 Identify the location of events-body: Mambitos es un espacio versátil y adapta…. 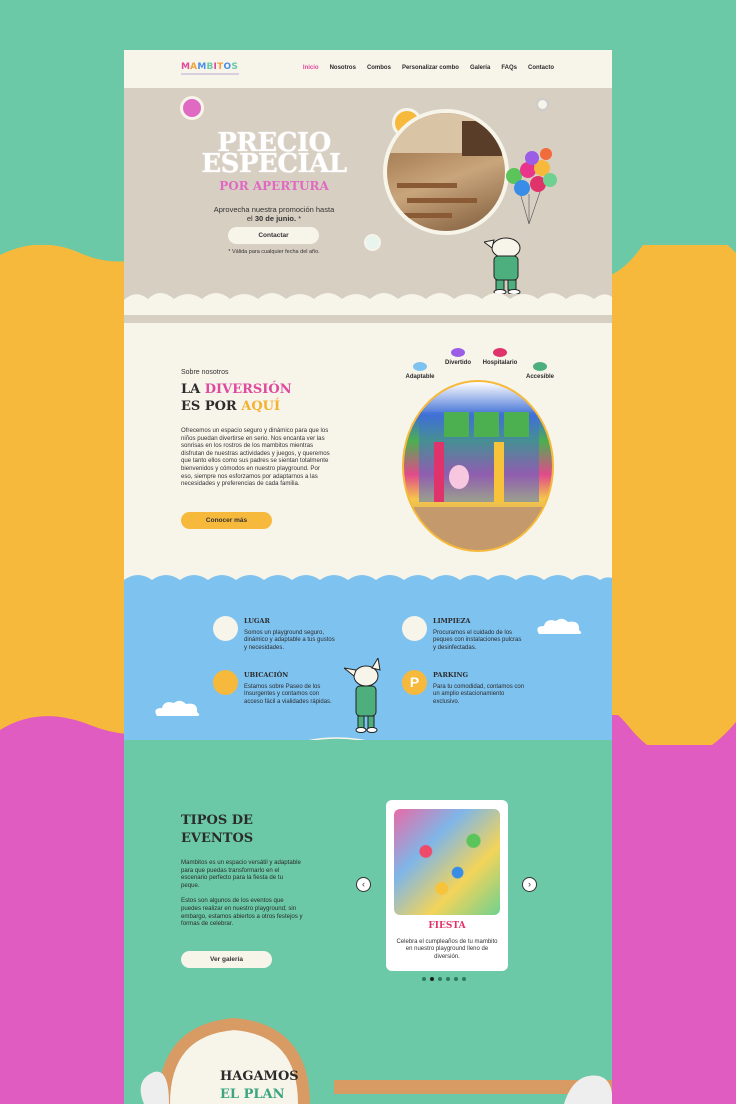
(242, 893).